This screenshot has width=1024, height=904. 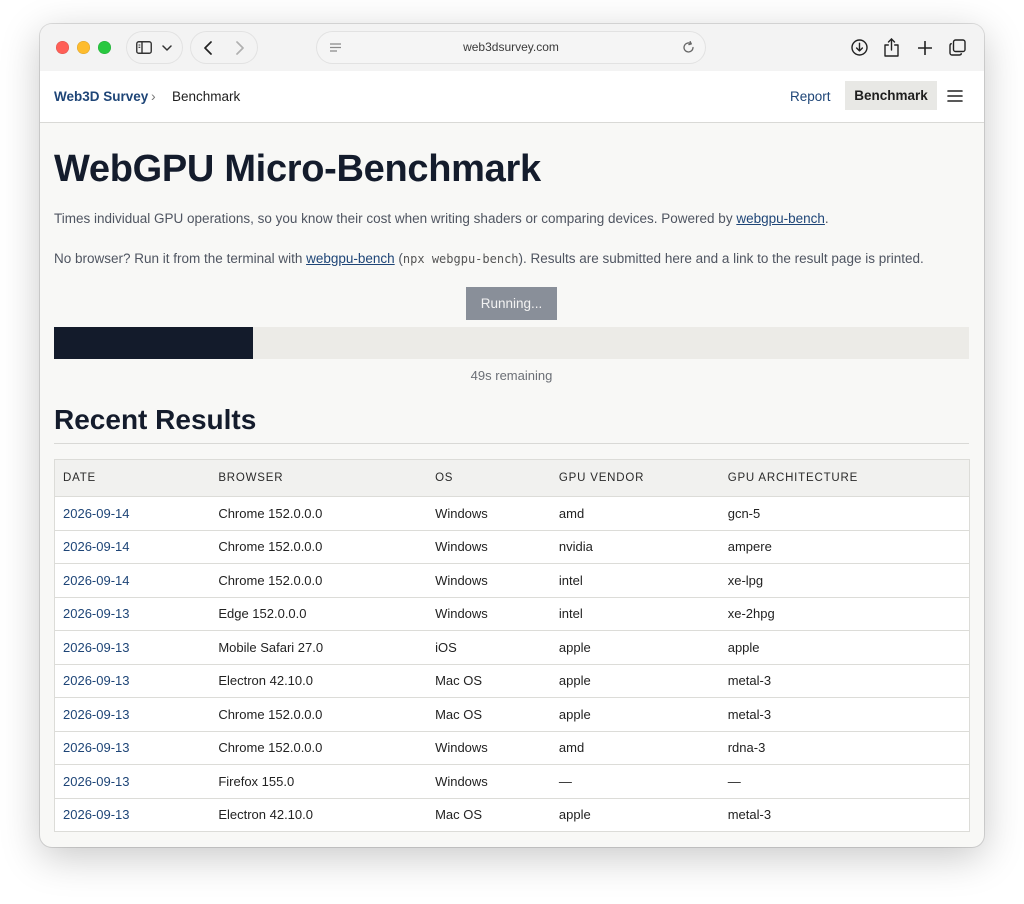 What do you see at coordinates (844, 478) in the screenshot?
I see `column-header-gpu-architecture: GPU Architecture` at bounding box center [844, 478].